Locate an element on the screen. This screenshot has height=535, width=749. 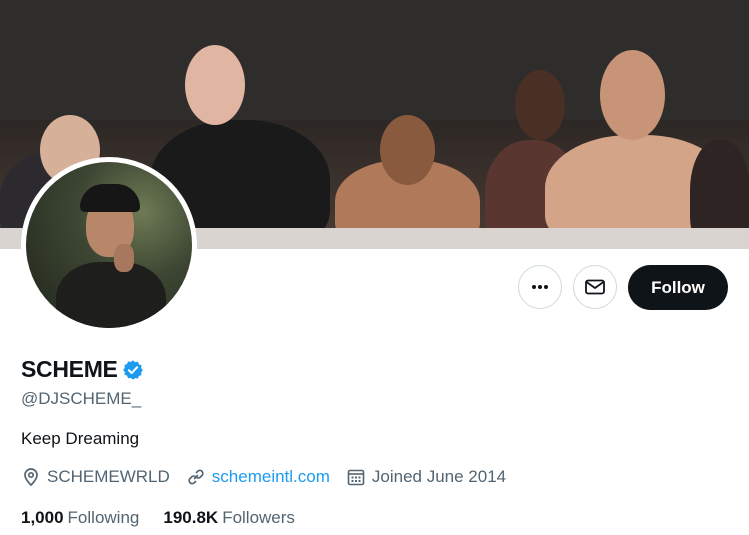
following-label: Following is located at coordinates (103, 517).